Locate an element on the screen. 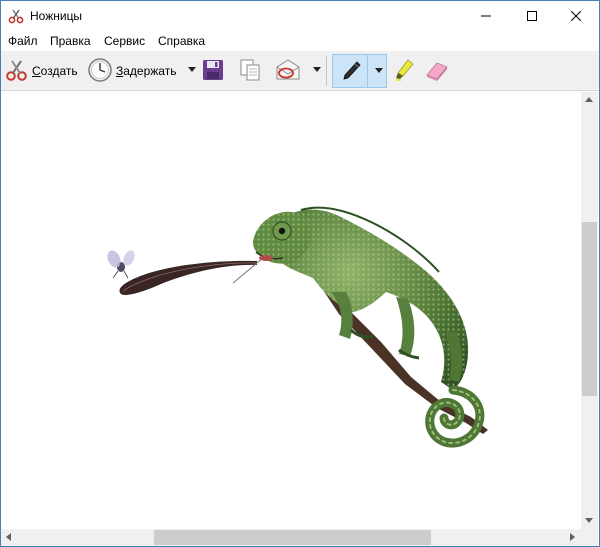  chevron-right-icon is located at coordinates (572, 537).